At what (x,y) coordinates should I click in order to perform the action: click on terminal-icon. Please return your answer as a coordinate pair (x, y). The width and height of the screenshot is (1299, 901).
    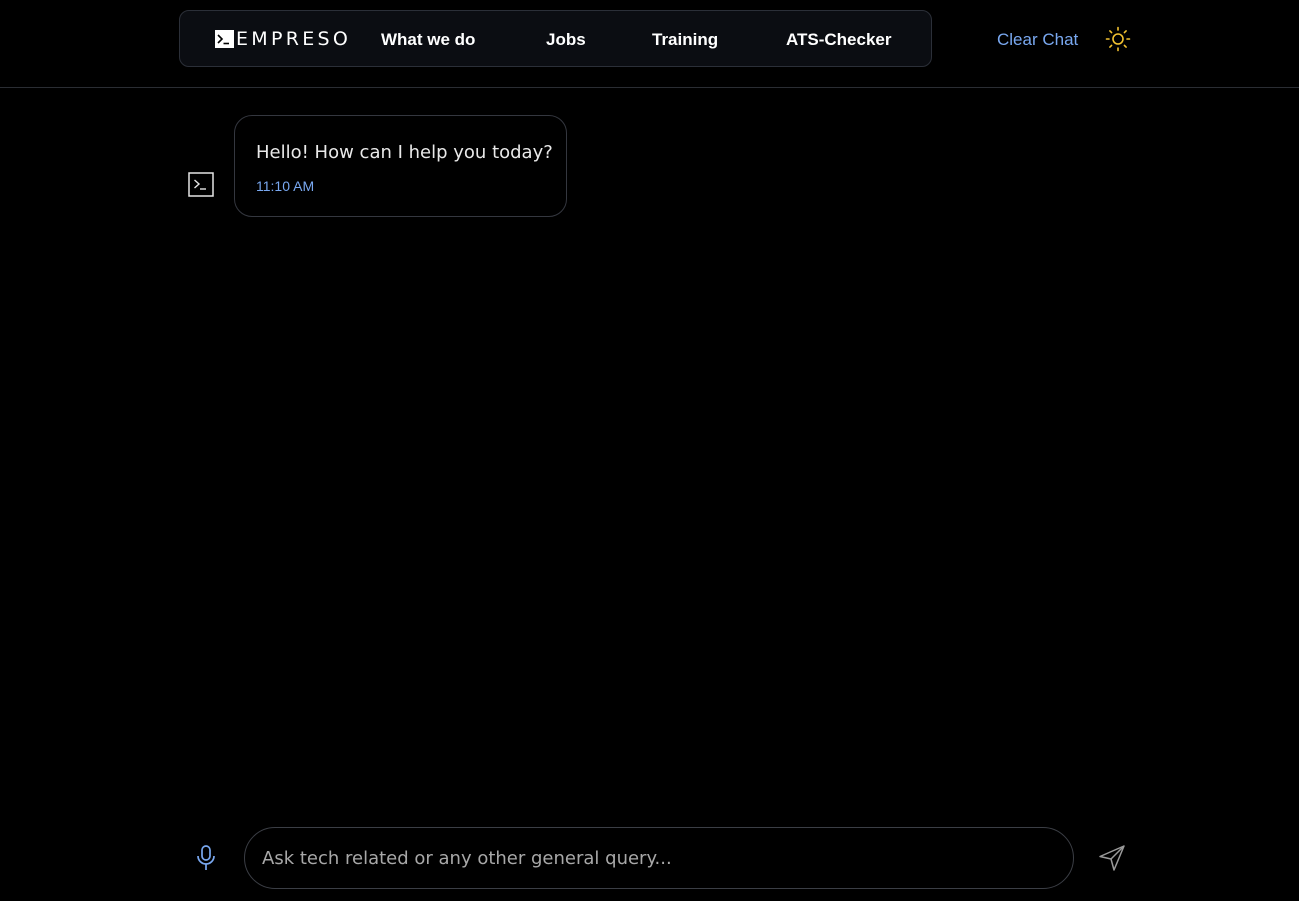
    Looking at the image, I should click on (201, 184).